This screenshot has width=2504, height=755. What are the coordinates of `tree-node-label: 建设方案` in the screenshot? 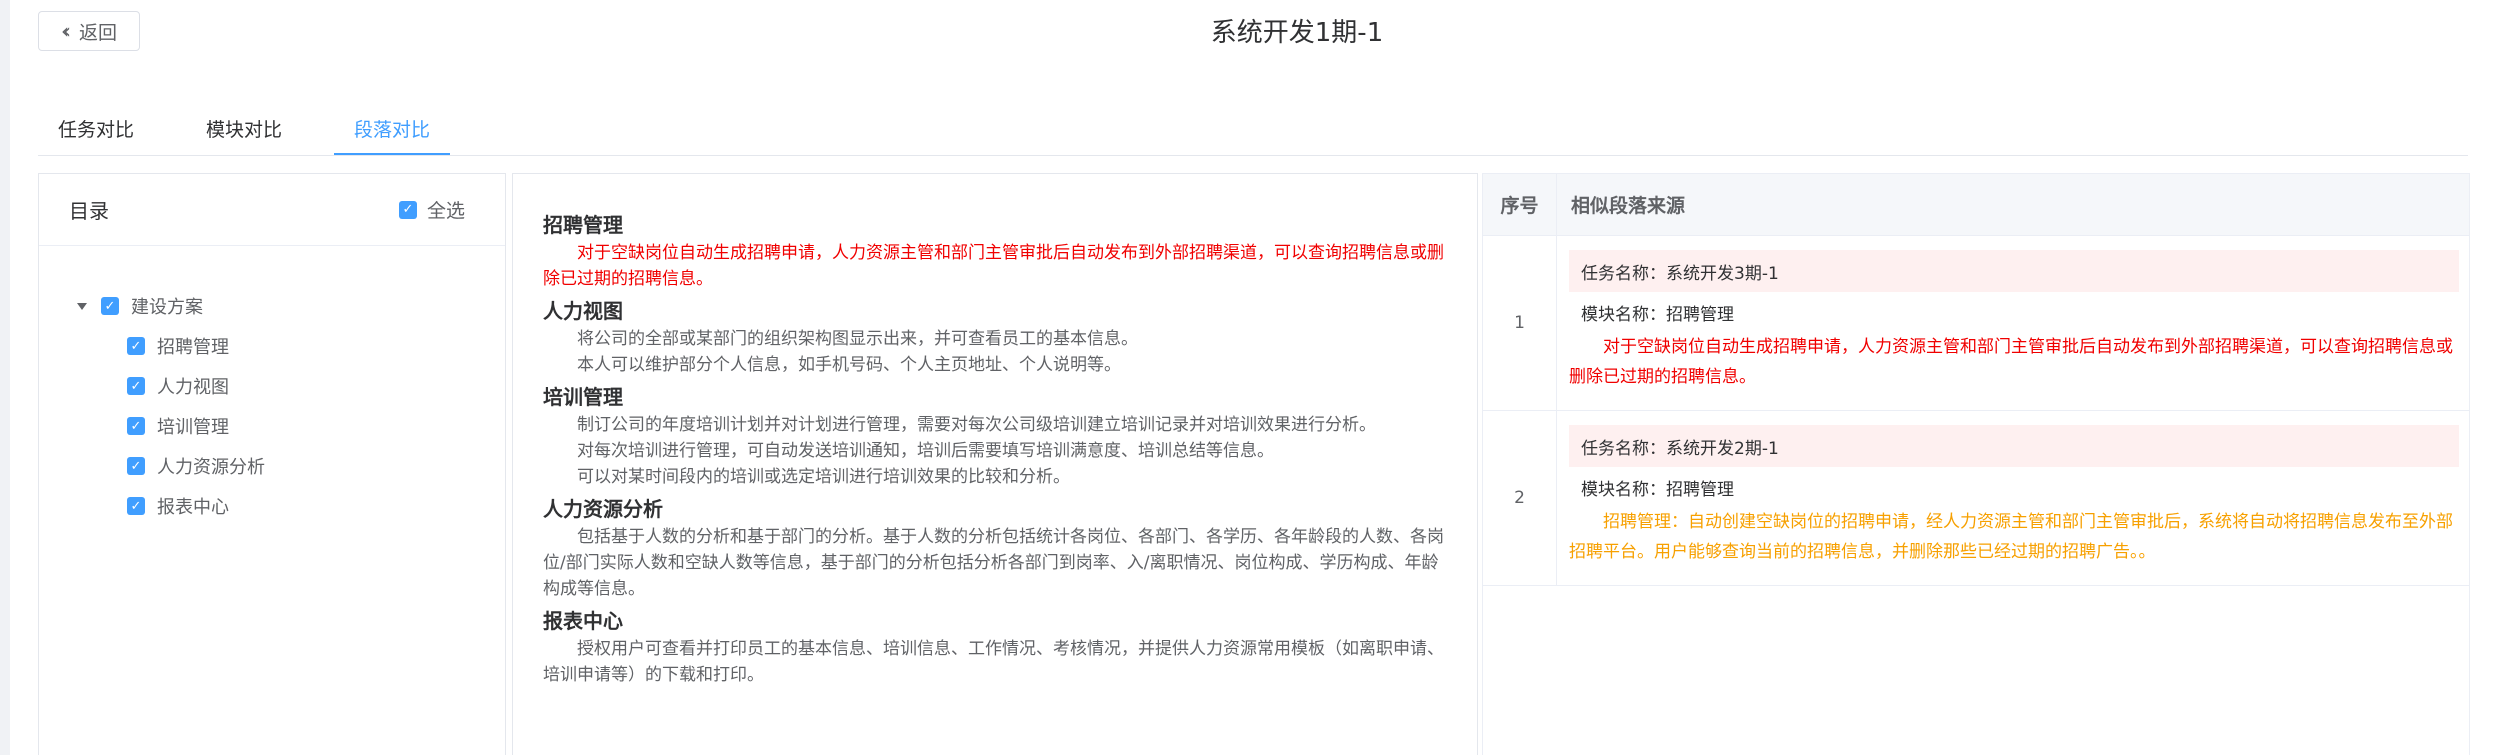 It's located at (167, 307).